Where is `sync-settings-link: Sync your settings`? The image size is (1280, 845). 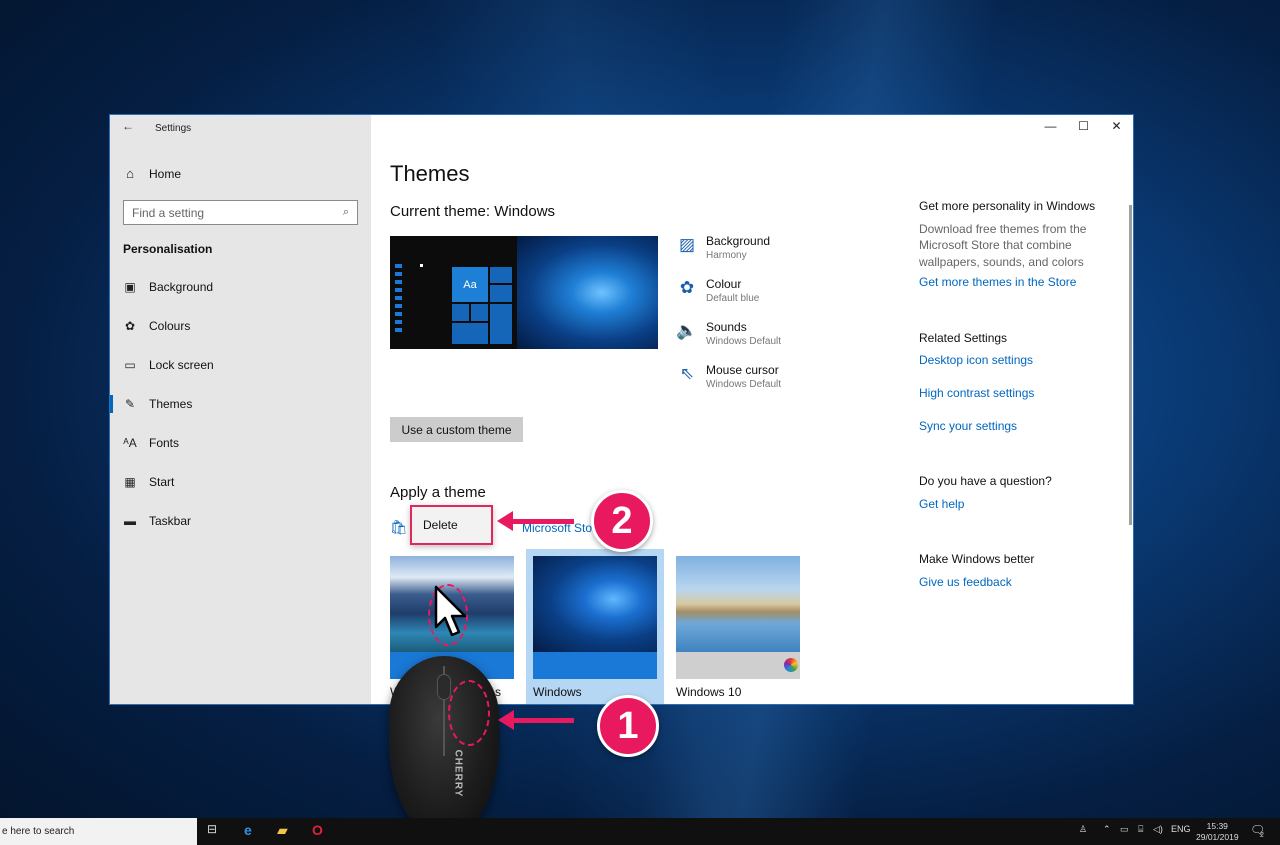
sync-settings-link: Sync your settings is located at coordinates (968, 426).